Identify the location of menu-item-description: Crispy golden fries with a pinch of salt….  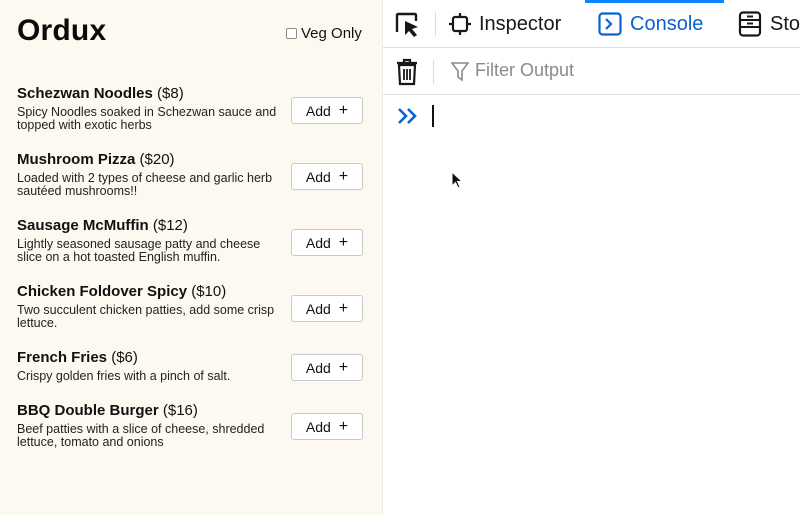
(124, 376).